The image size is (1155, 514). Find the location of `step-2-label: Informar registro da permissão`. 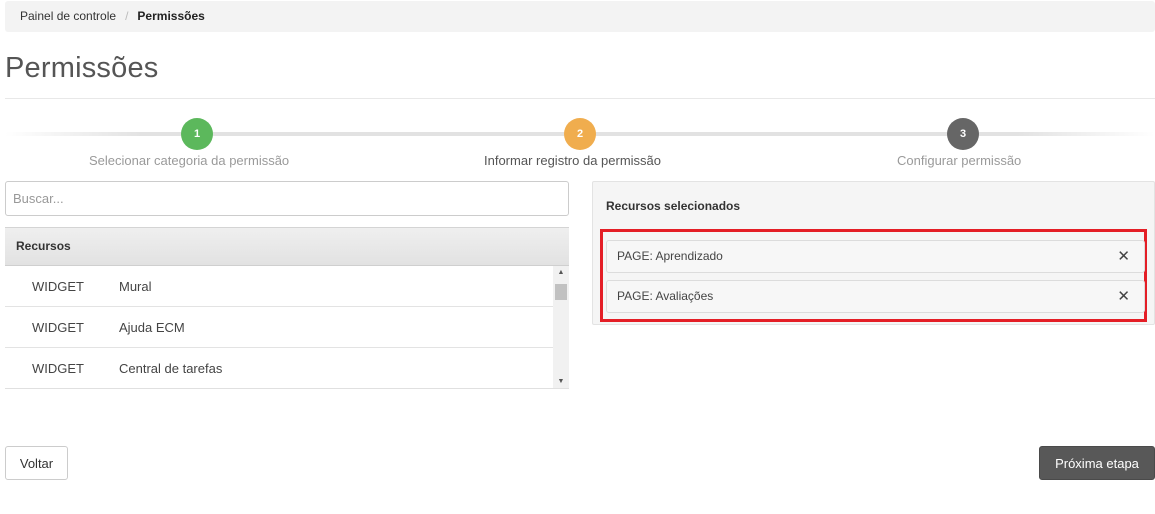

step-2-label: Informar registro da permissão is located at coordinates (573, 160).